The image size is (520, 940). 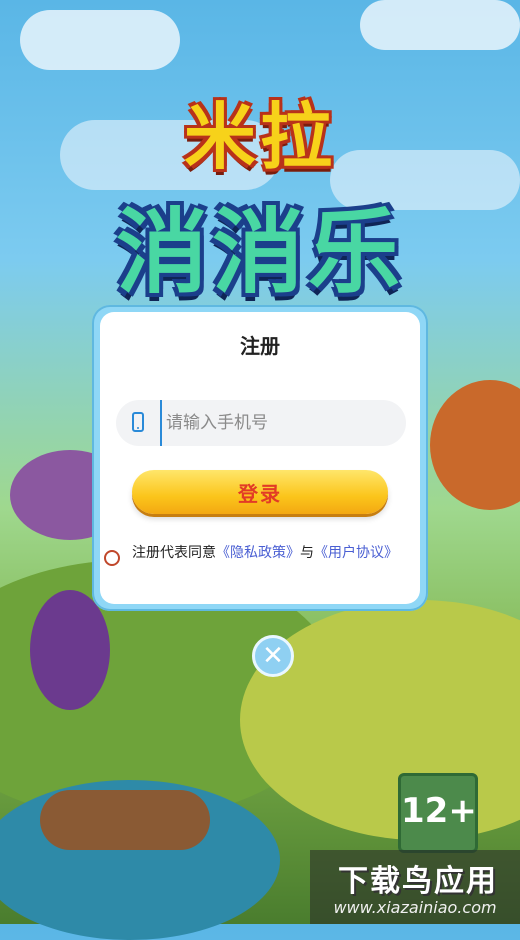 I want to click on watermark: 下载鸟应用 www.xiazainiao.com, so click(x=415, y=887).